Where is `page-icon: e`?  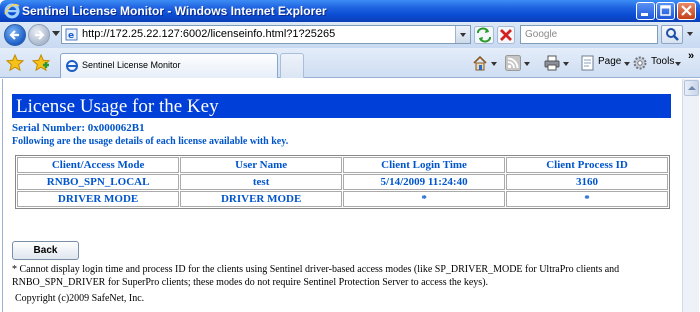
page-icon: e is located at coordinates (71, 34).